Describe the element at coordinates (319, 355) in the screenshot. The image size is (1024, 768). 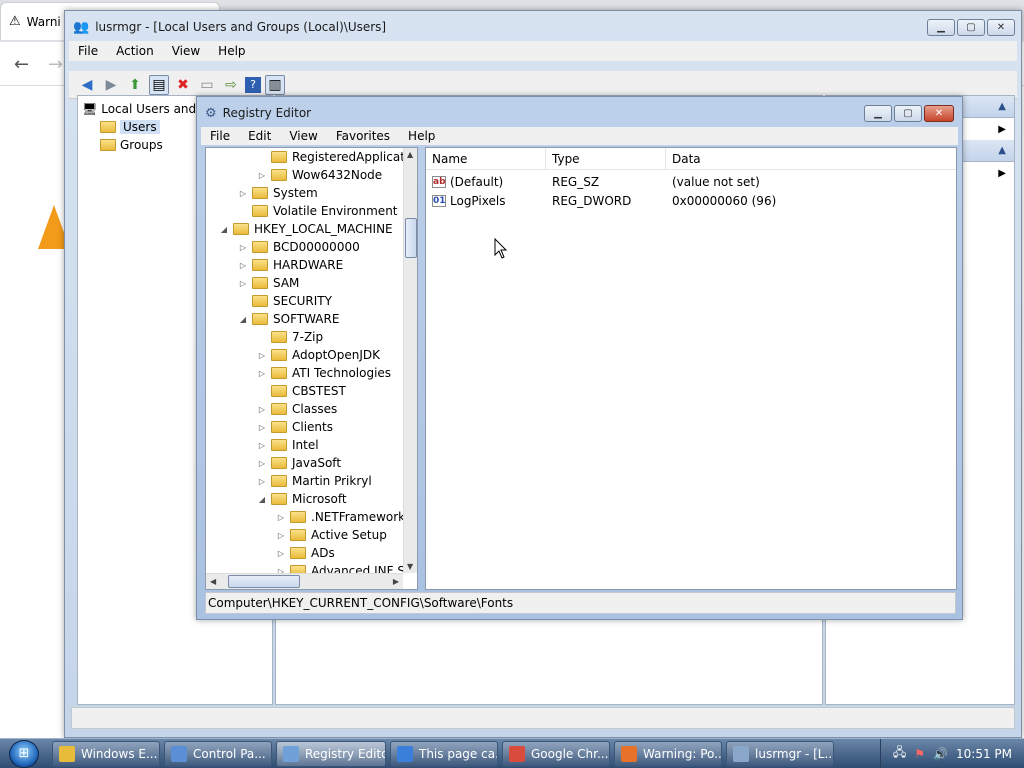
I see `tree-node: ▷ AdoptOpenJDK` at that location.